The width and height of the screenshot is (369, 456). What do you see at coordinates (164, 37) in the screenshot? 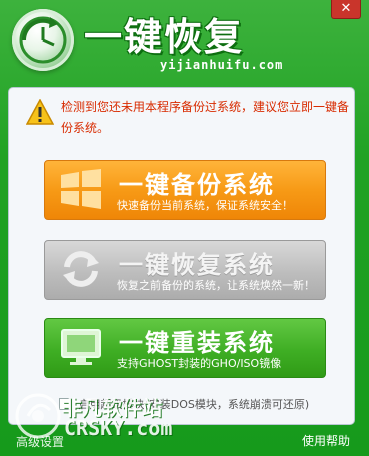
I see `app-title: 一键恢复` at bounding box center [164, 37].